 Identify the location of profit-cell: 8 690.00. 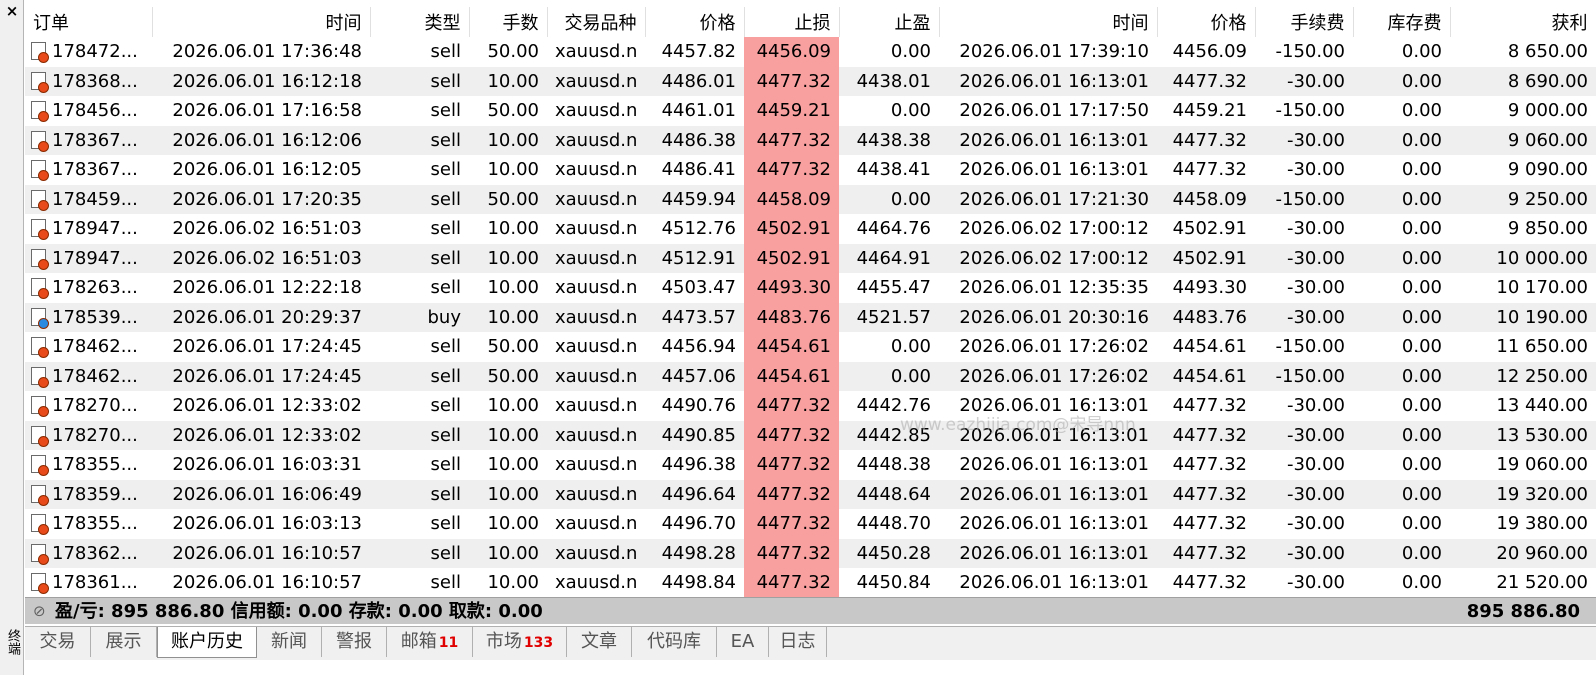
(1523, 81).